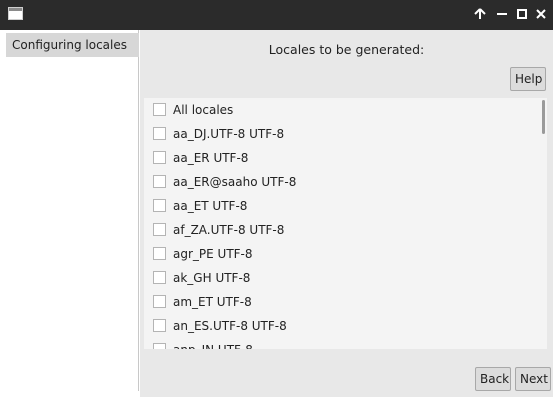 The image size is (553, 397). Describe the element at coordinates (522, 14) in the screenshot. I see `maximize-icon` at that location.